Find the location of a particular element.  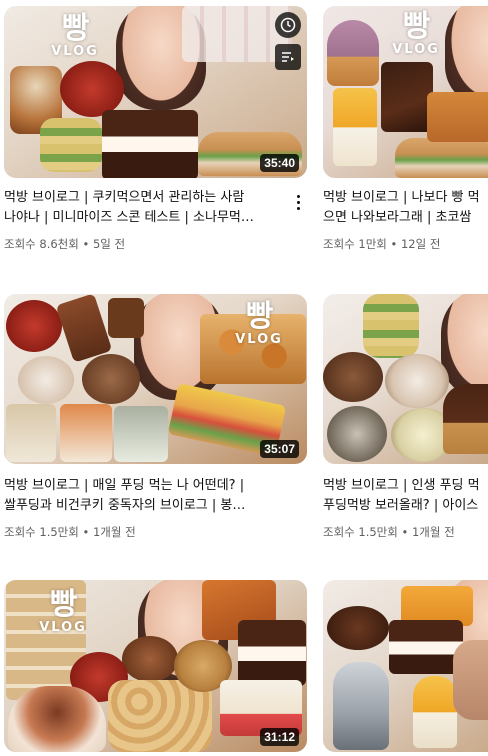

video-title-line: 먹방 브이로그 | 나보다 빵 먹 is located at coordinates (405, 198).